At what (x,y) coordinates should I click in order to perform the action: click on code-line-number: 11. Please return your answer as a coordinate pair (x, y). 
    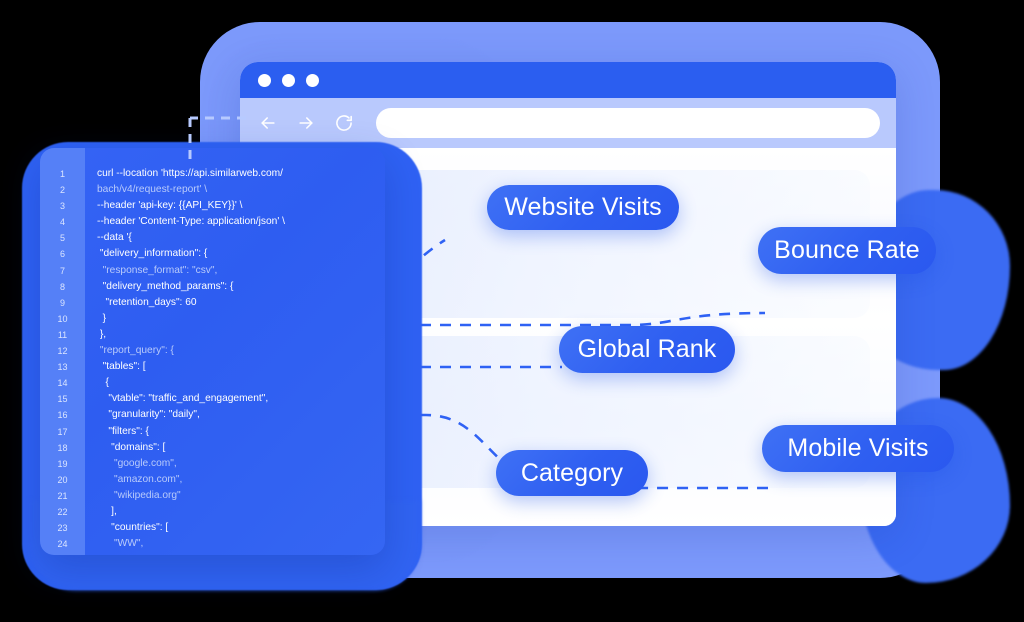
    Looking at the image, I should click on (62, 334).